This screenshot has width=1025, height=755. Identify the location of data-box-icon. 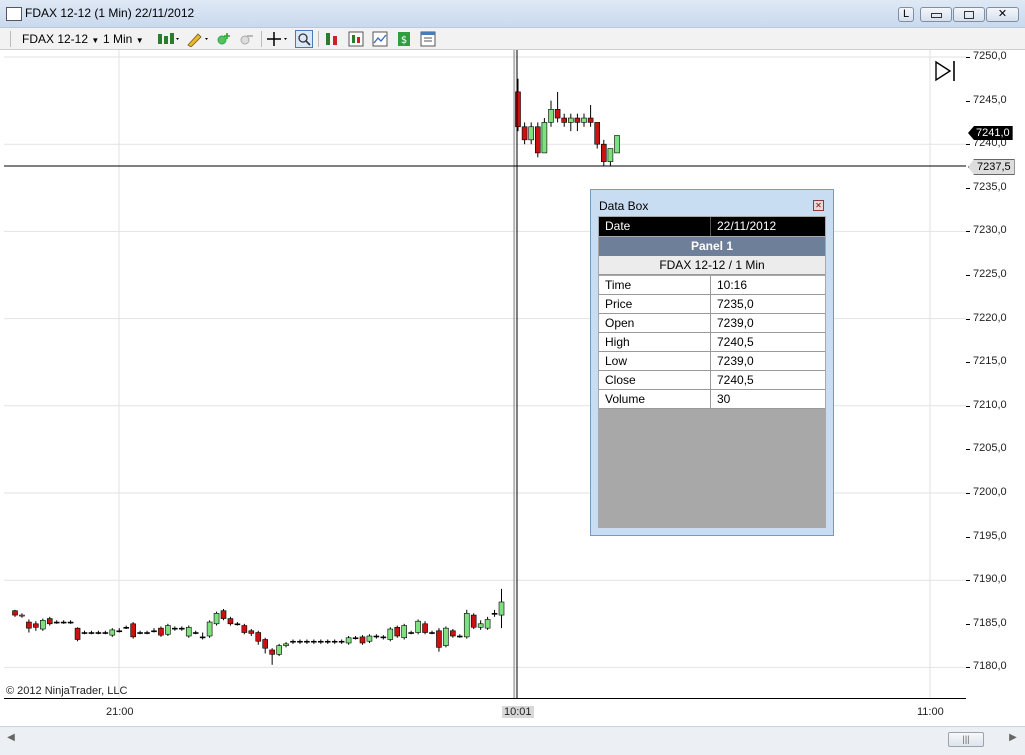
(304, 39).